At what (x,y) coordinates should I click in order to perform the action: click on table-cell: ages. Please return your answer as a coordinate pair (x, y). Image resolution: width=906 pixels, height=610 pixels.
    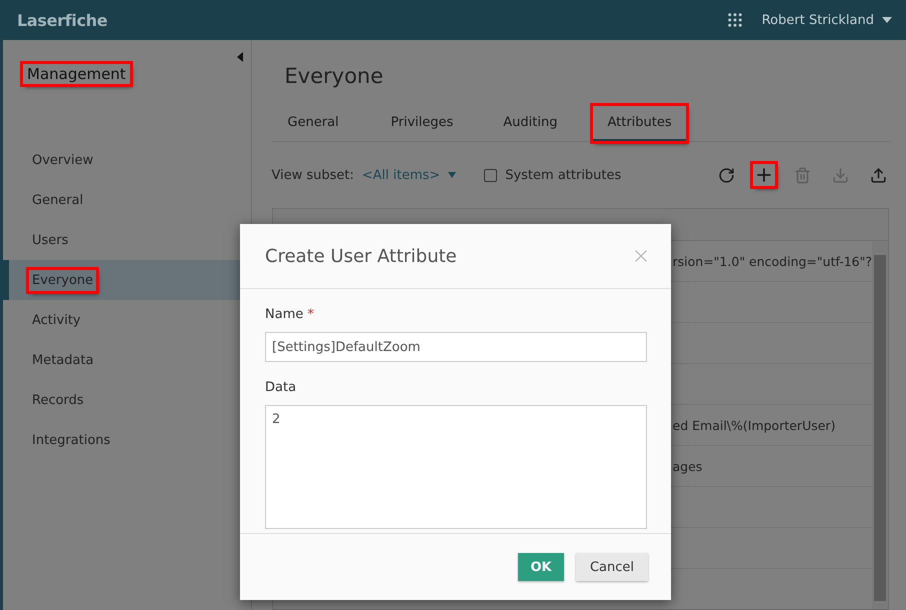
    Looking at the image, I should click on (687, 466).